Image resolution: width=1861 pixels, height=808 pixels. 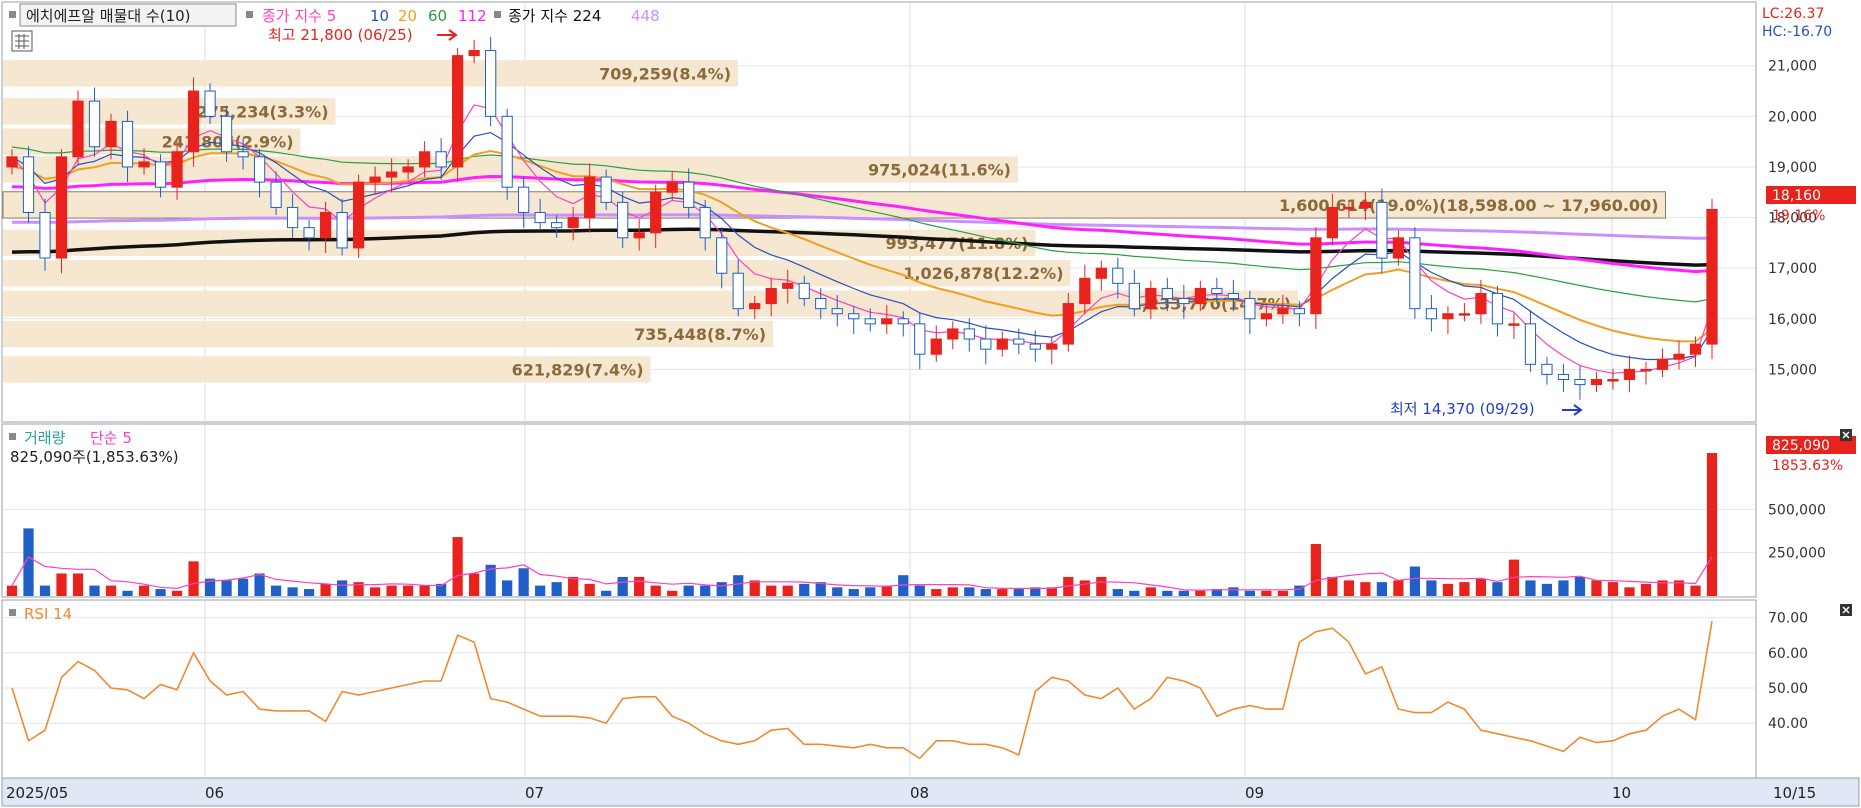 What do you see at coordinates (1621, 793) in the screenshot?
I see `x-tick-label: 10` at bounding box center [1621, 793].